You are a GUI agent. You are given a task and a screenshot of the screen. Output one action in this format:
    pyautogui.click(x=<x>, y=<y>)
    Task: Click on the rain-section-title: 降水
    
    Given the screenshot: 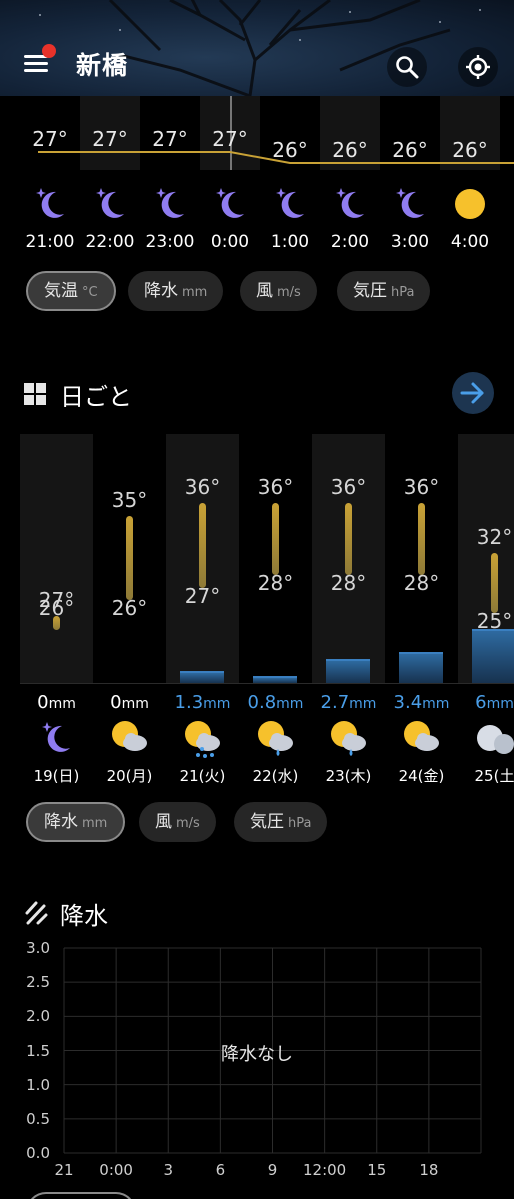 What is the action you would take?
    pyautogui.click(x=84, y=916)
    